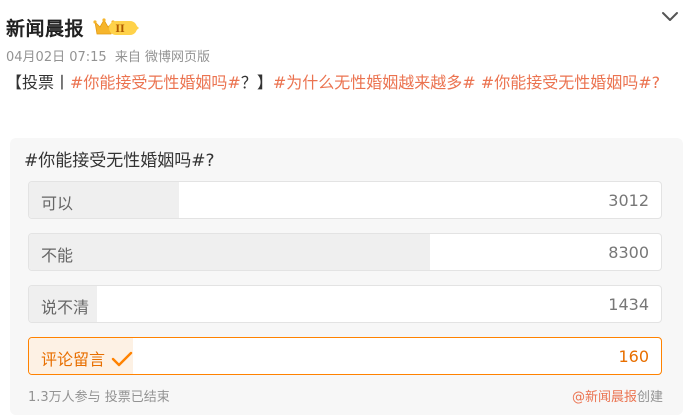  Describe the element at coordinates (57, 255) in the screenshot. I see `poll-option-label: 不能` at that location.